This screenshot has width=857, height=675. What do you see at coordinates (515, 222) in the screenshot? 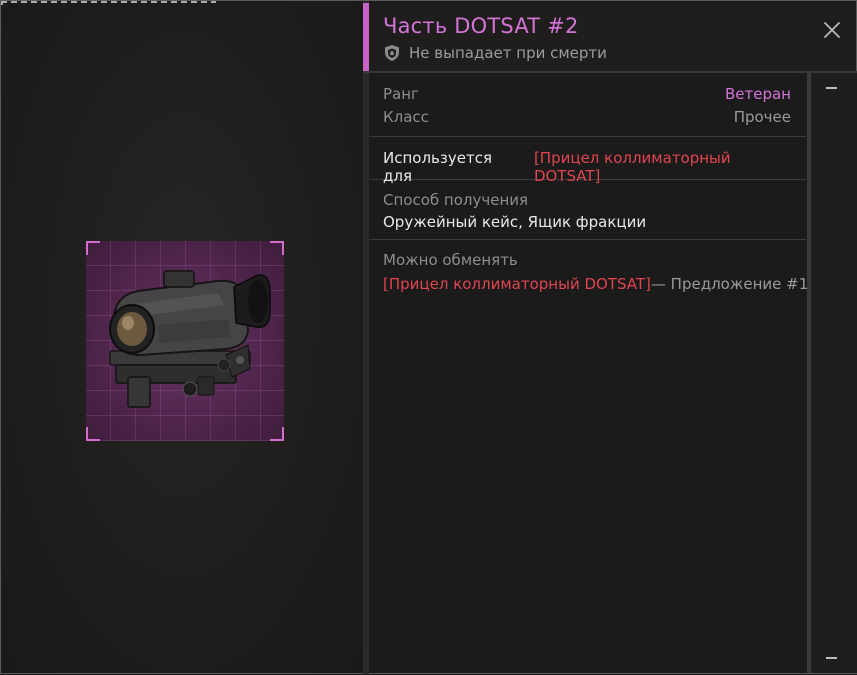
I see `obtain-value: Оружейный кейс, Ящик фракции` at bounding box center [515, 222].